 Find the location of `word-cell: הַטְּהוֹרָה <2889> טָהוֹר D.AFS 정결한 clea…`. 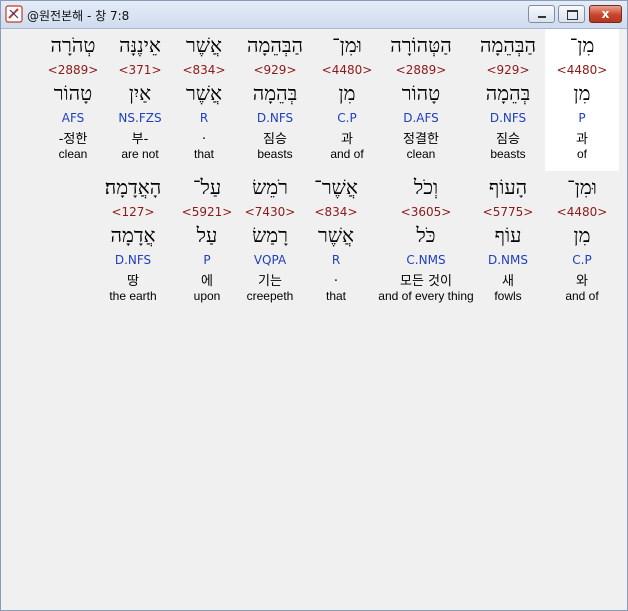

word-cell: הַטְּהוֹרָה <2889> טָהוֹר D.AFS 정결한 clea… is located at coordinates (421, 100).